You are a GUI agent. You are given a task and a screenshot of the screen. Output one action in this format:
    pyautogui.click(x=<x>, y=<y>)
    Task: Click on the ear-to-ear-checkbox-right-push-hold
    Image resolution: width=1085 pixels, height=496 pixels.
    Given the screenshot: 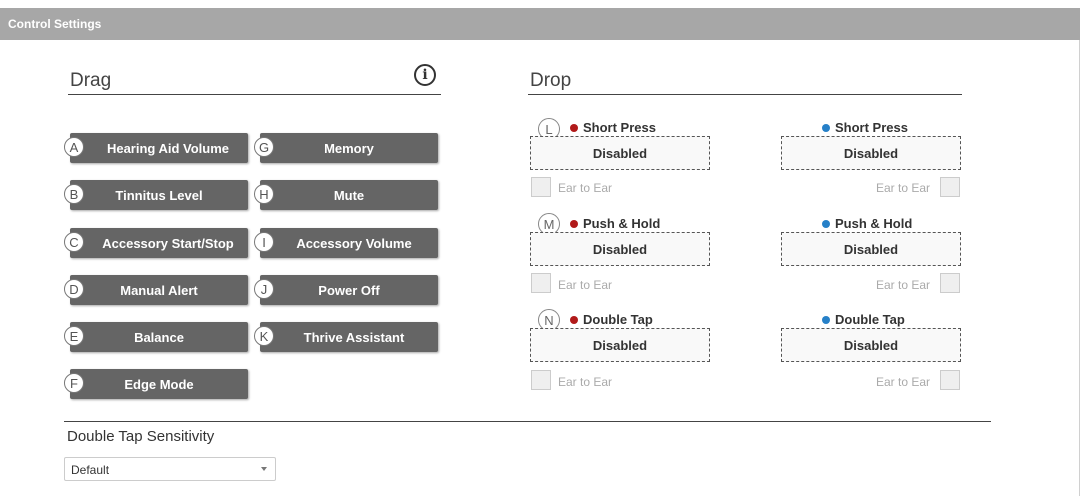 What is the action you would take?
    pyautogui.click(x=950, y=283)
    